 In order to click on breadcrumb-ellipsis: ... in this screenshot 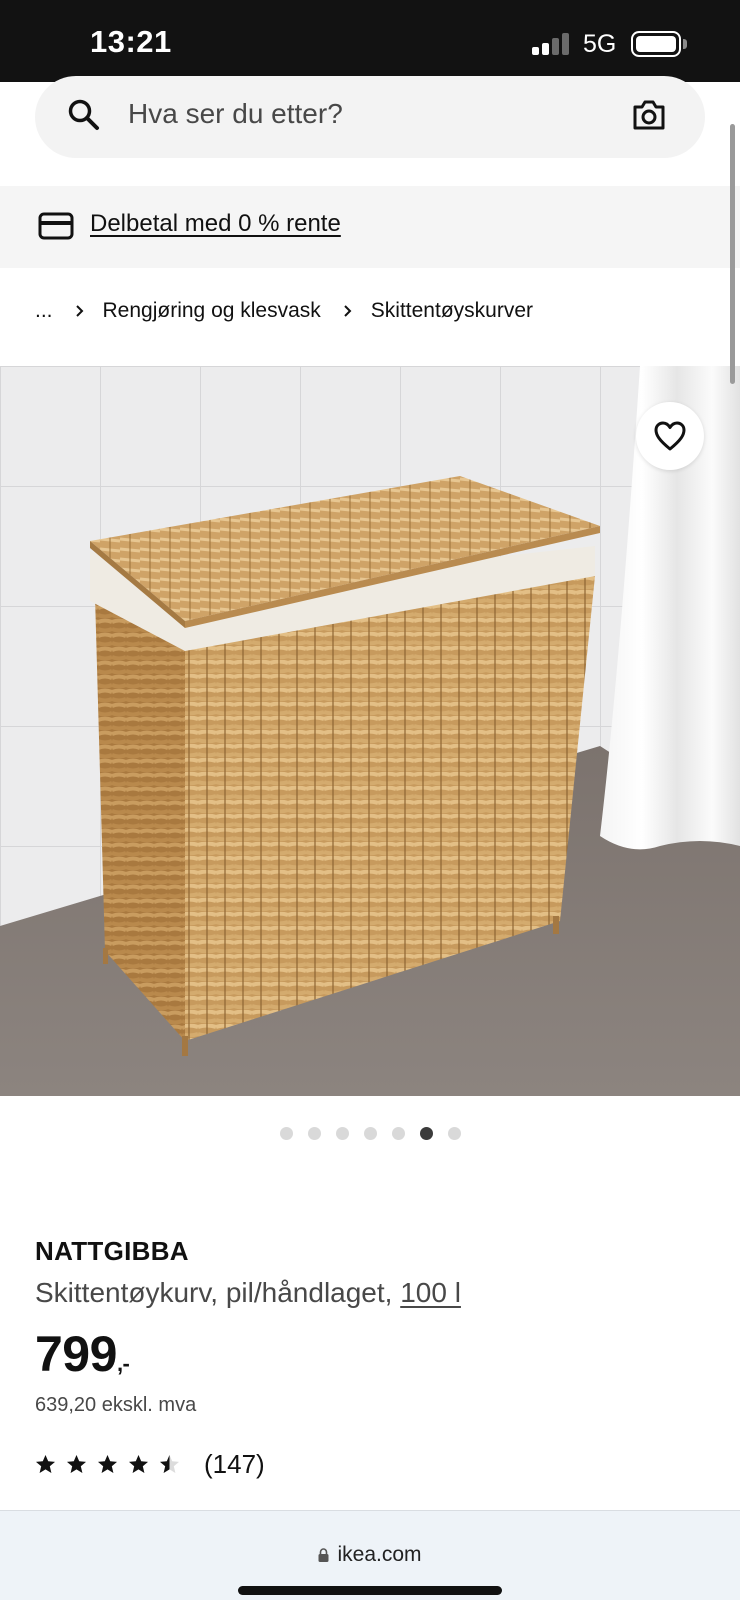, I will do `click(44, 311)`.